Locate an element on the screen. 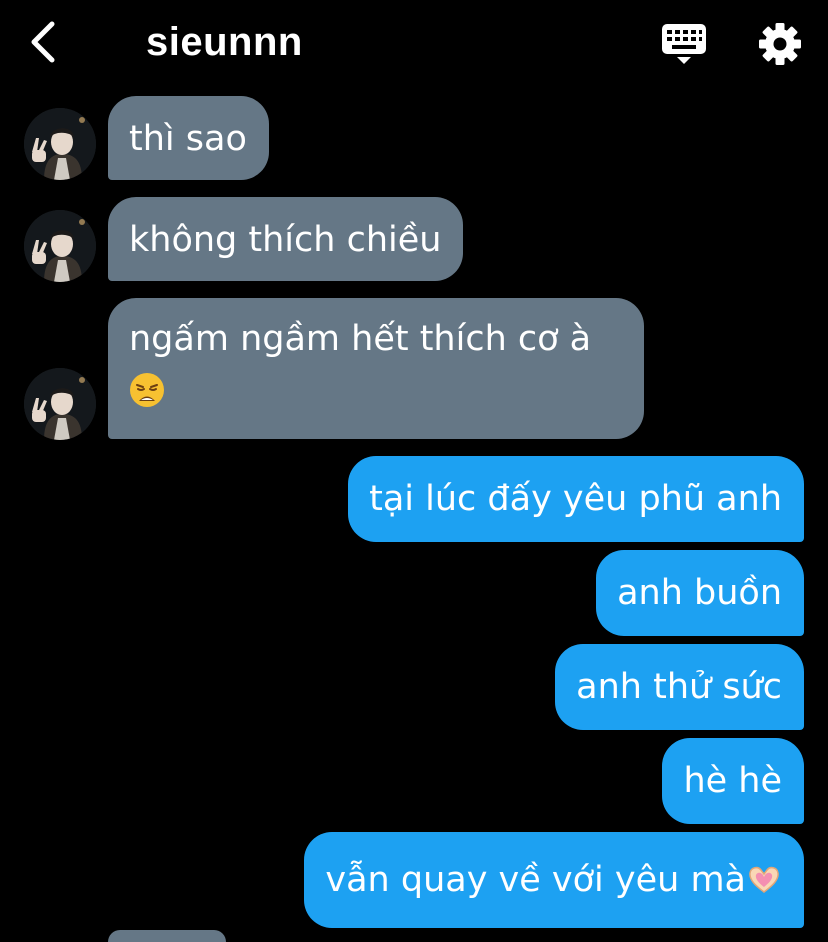 The width and height of the screenshot is (828, 942). message-bubble-outgoing: tại lúc đấy yêu phũ anh is located at coordinates (576, 499).